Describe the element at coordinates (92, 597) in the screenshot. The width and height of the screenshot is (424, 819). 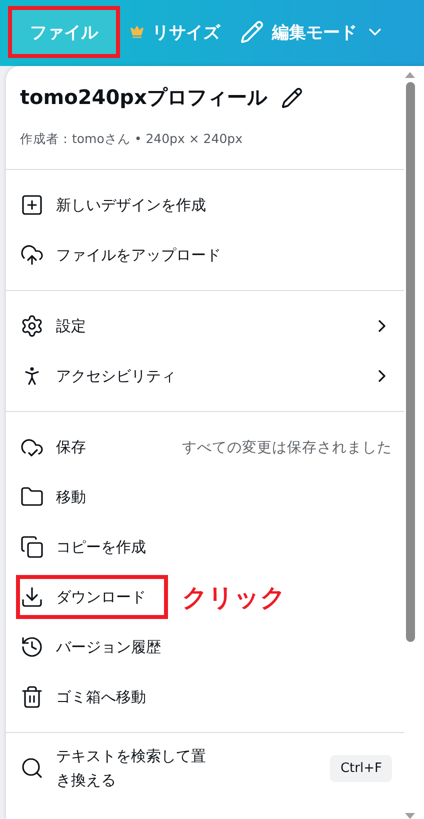
I see `menu-item: ダウンロード` at that location.